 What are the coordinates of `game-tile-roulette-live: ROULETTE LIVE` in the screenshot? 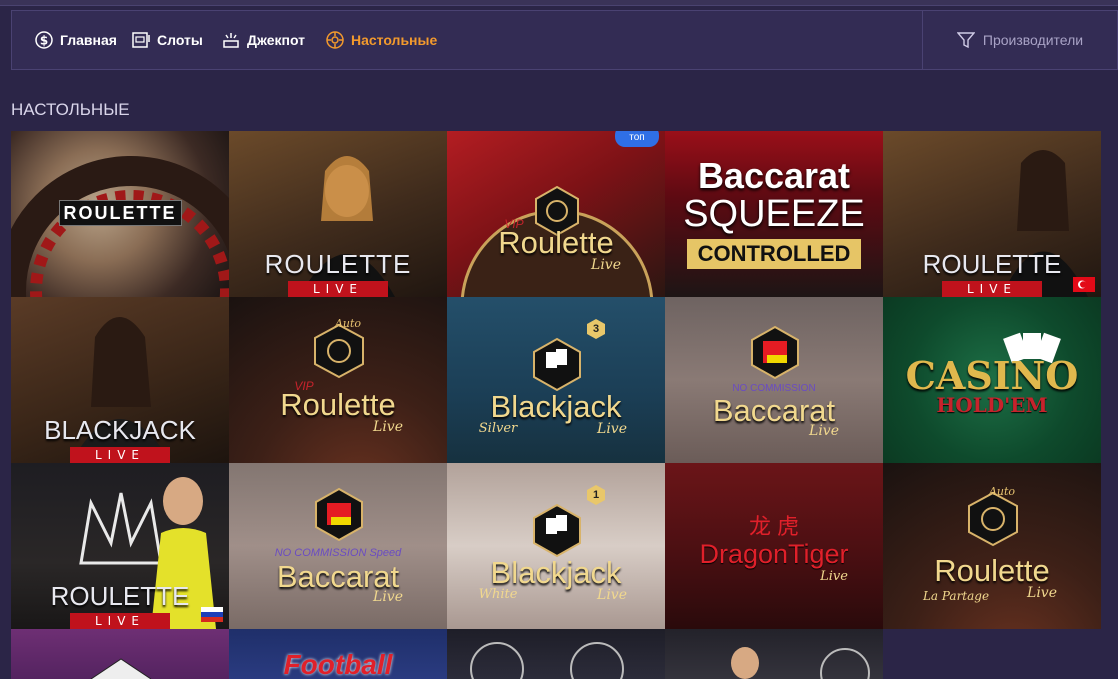 It's located at (338, 214).